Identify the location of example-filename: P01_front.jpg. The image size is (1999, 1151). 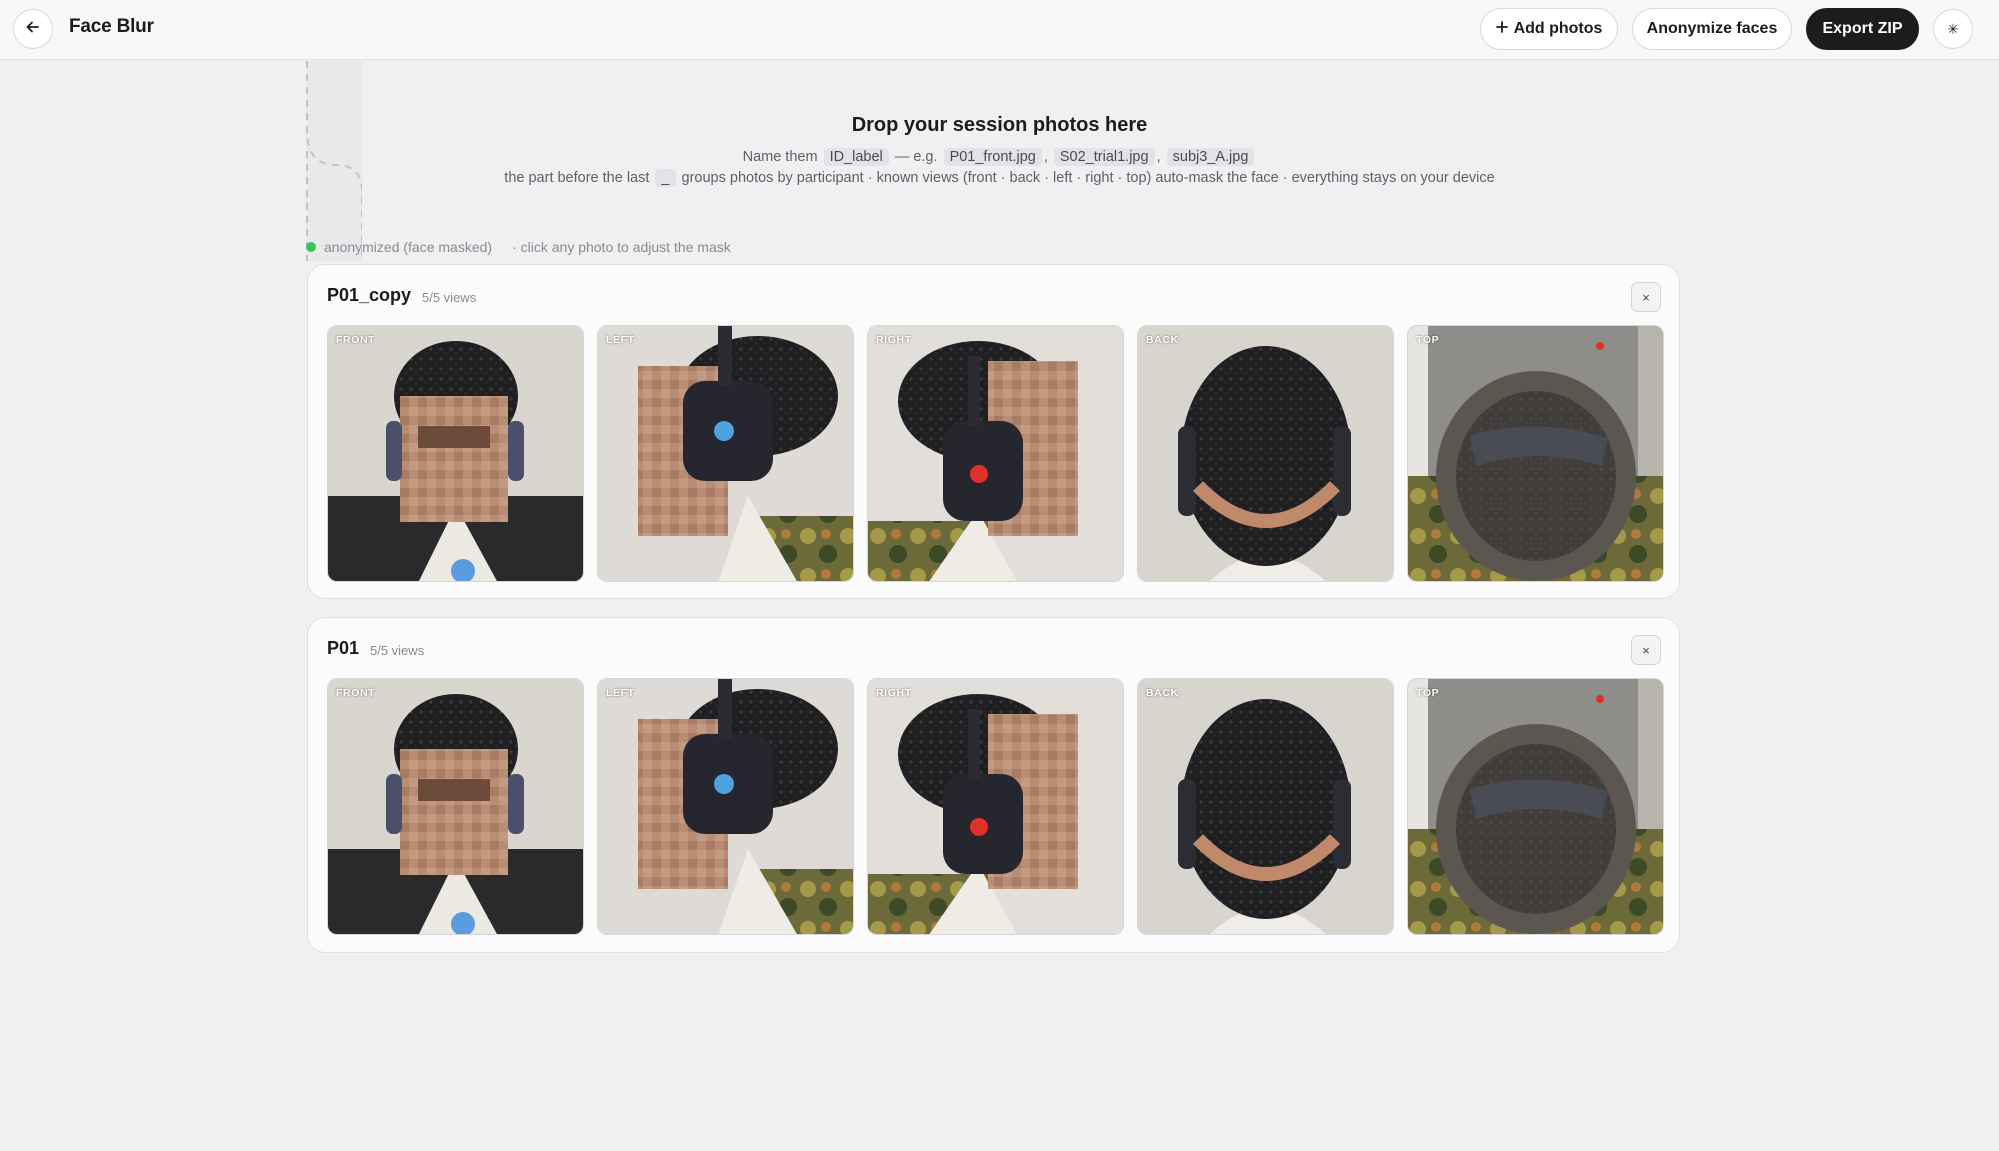
(992, 157).